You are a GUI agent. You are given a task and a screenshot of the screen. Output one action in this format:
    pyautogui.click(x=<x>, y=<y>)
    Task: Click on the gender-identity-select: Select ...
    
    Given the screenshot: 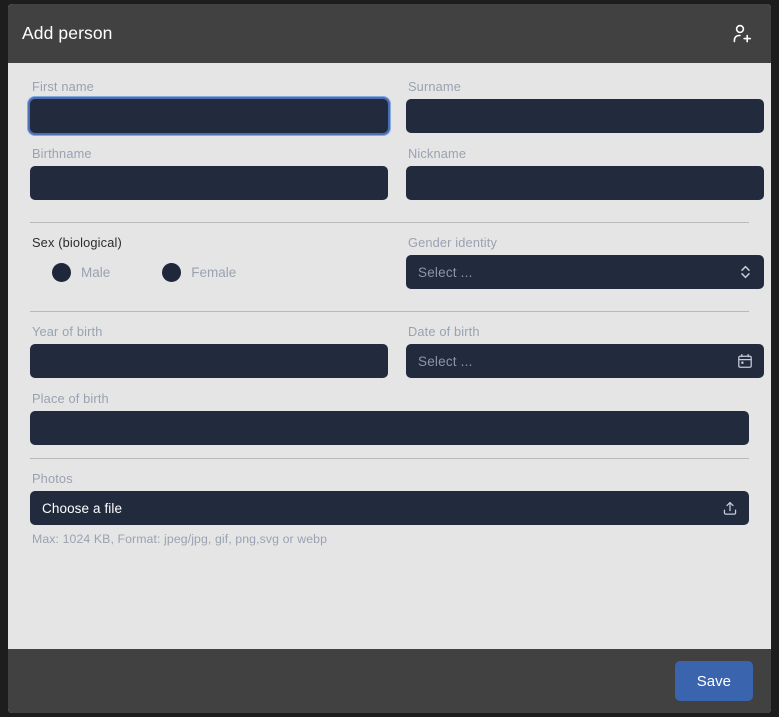 What is the action you would take?
    pyautogui.click(x=585, y=272)
    